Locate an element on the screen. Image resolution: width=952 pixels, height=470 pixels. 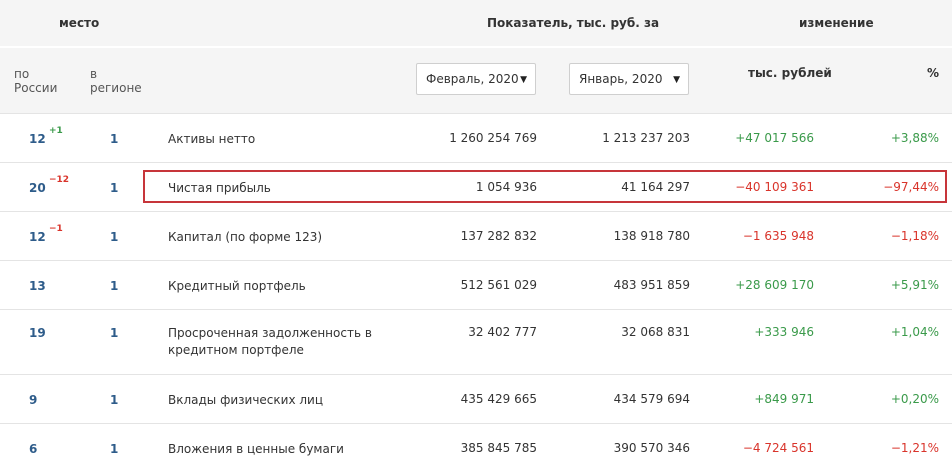
rank-russia: 9 is located at coordinates (33, 400).